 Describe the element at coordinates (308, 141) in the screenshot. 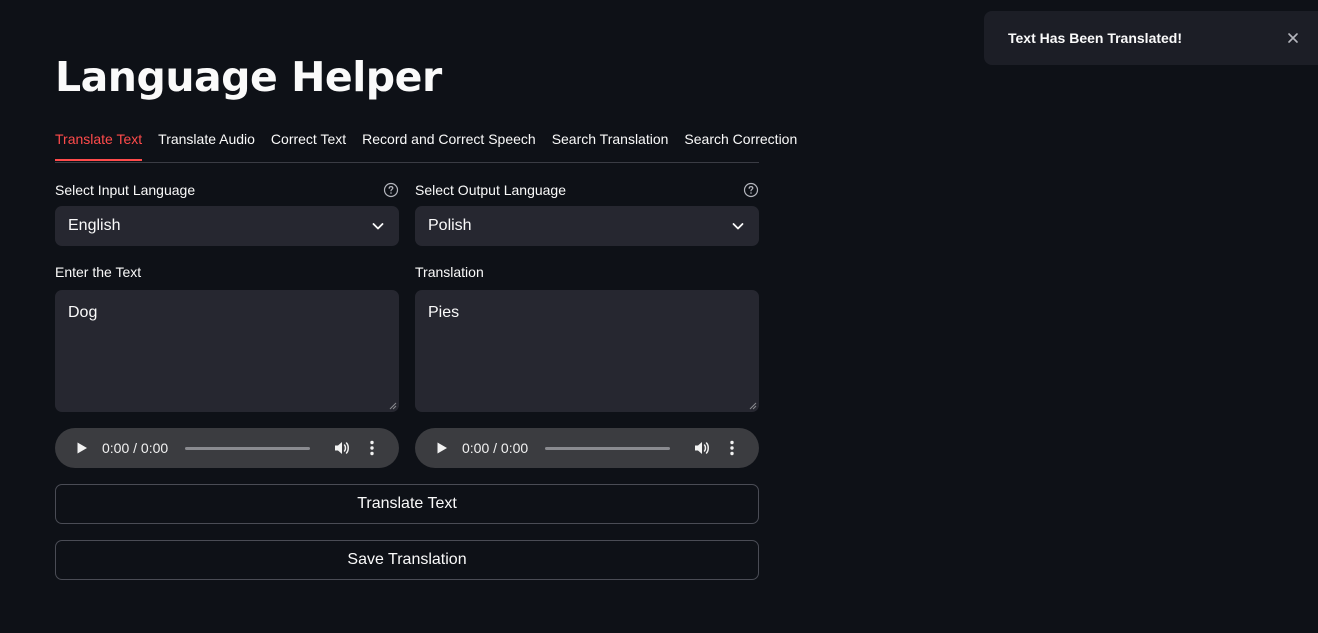

I see `tab-correct-text: Correct Text` at that location.